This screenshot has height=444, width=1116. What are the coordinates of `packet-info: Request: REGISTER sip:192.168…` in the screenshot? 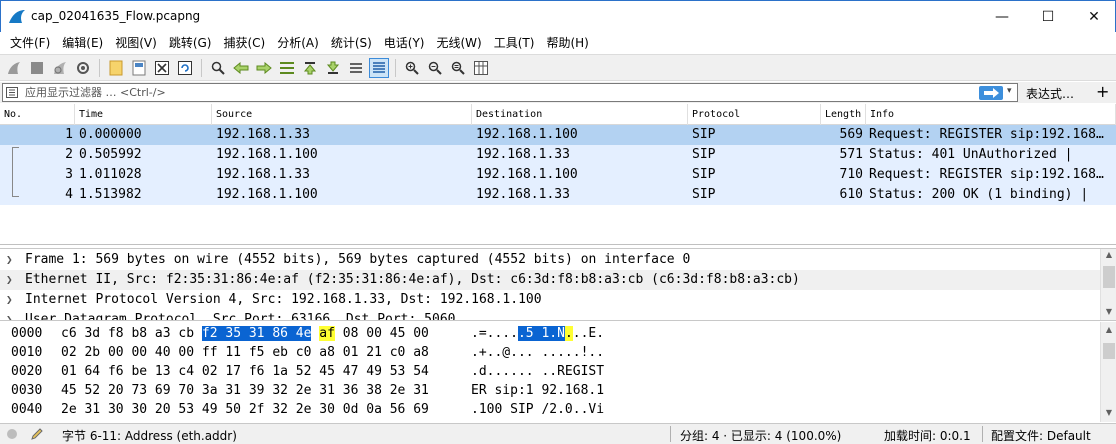 It's located at (986, 174).